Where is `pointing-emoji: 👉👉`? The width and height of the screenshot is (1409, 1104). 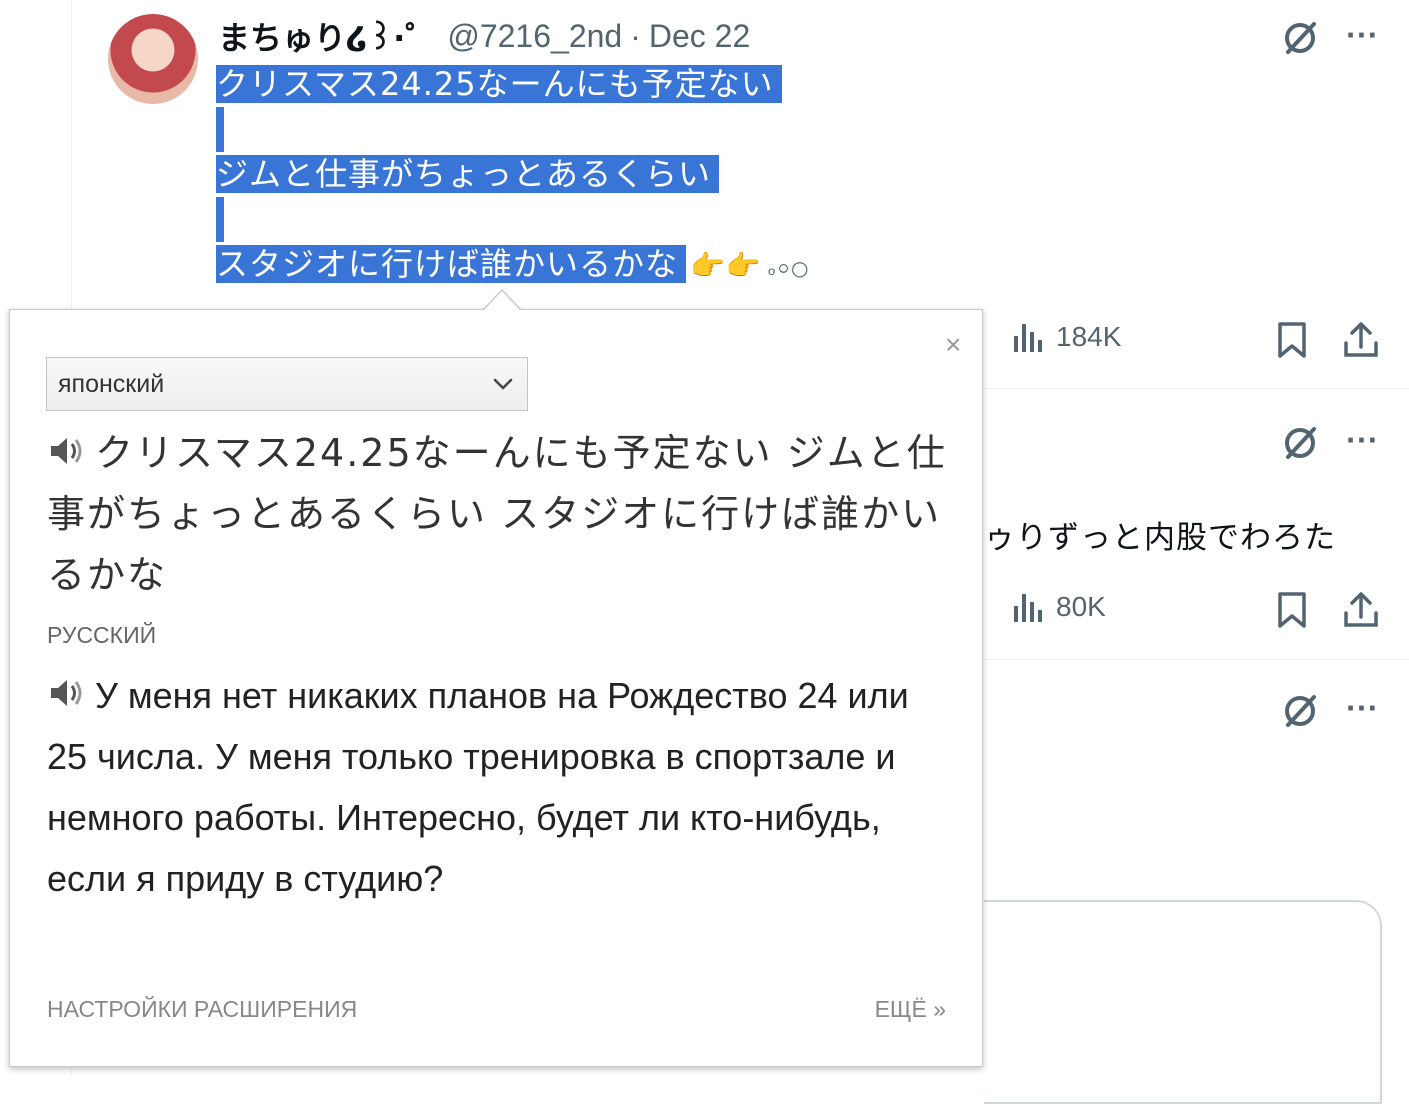
pointing-emoji: 👉👉 is located at coordinates (726, 265).